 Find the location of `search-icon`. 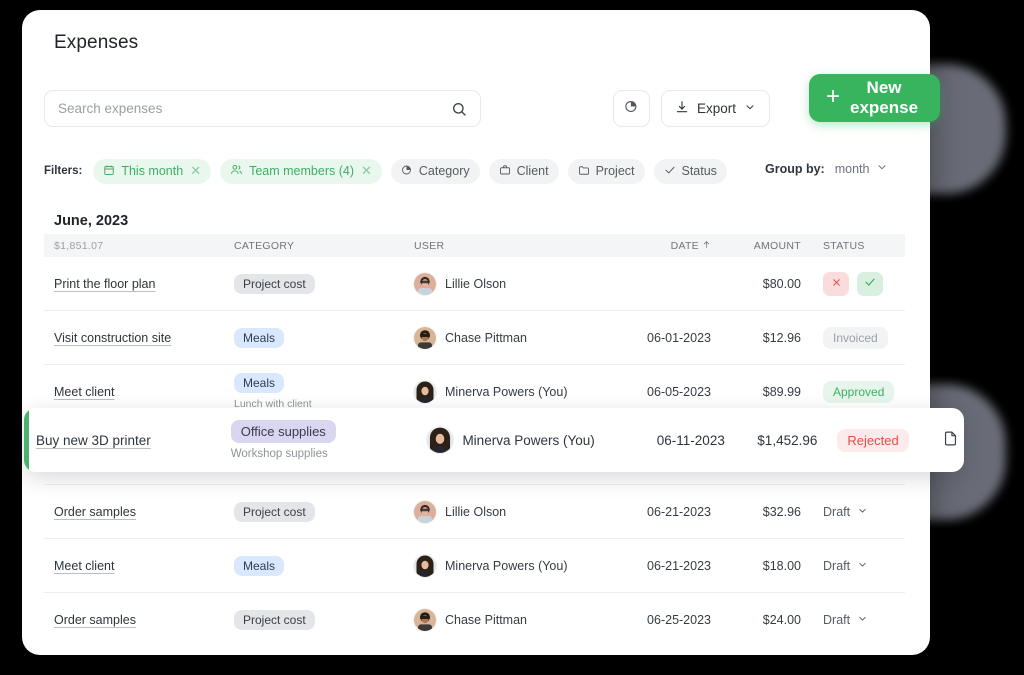

search-icon is located at coordinates (459, 109).